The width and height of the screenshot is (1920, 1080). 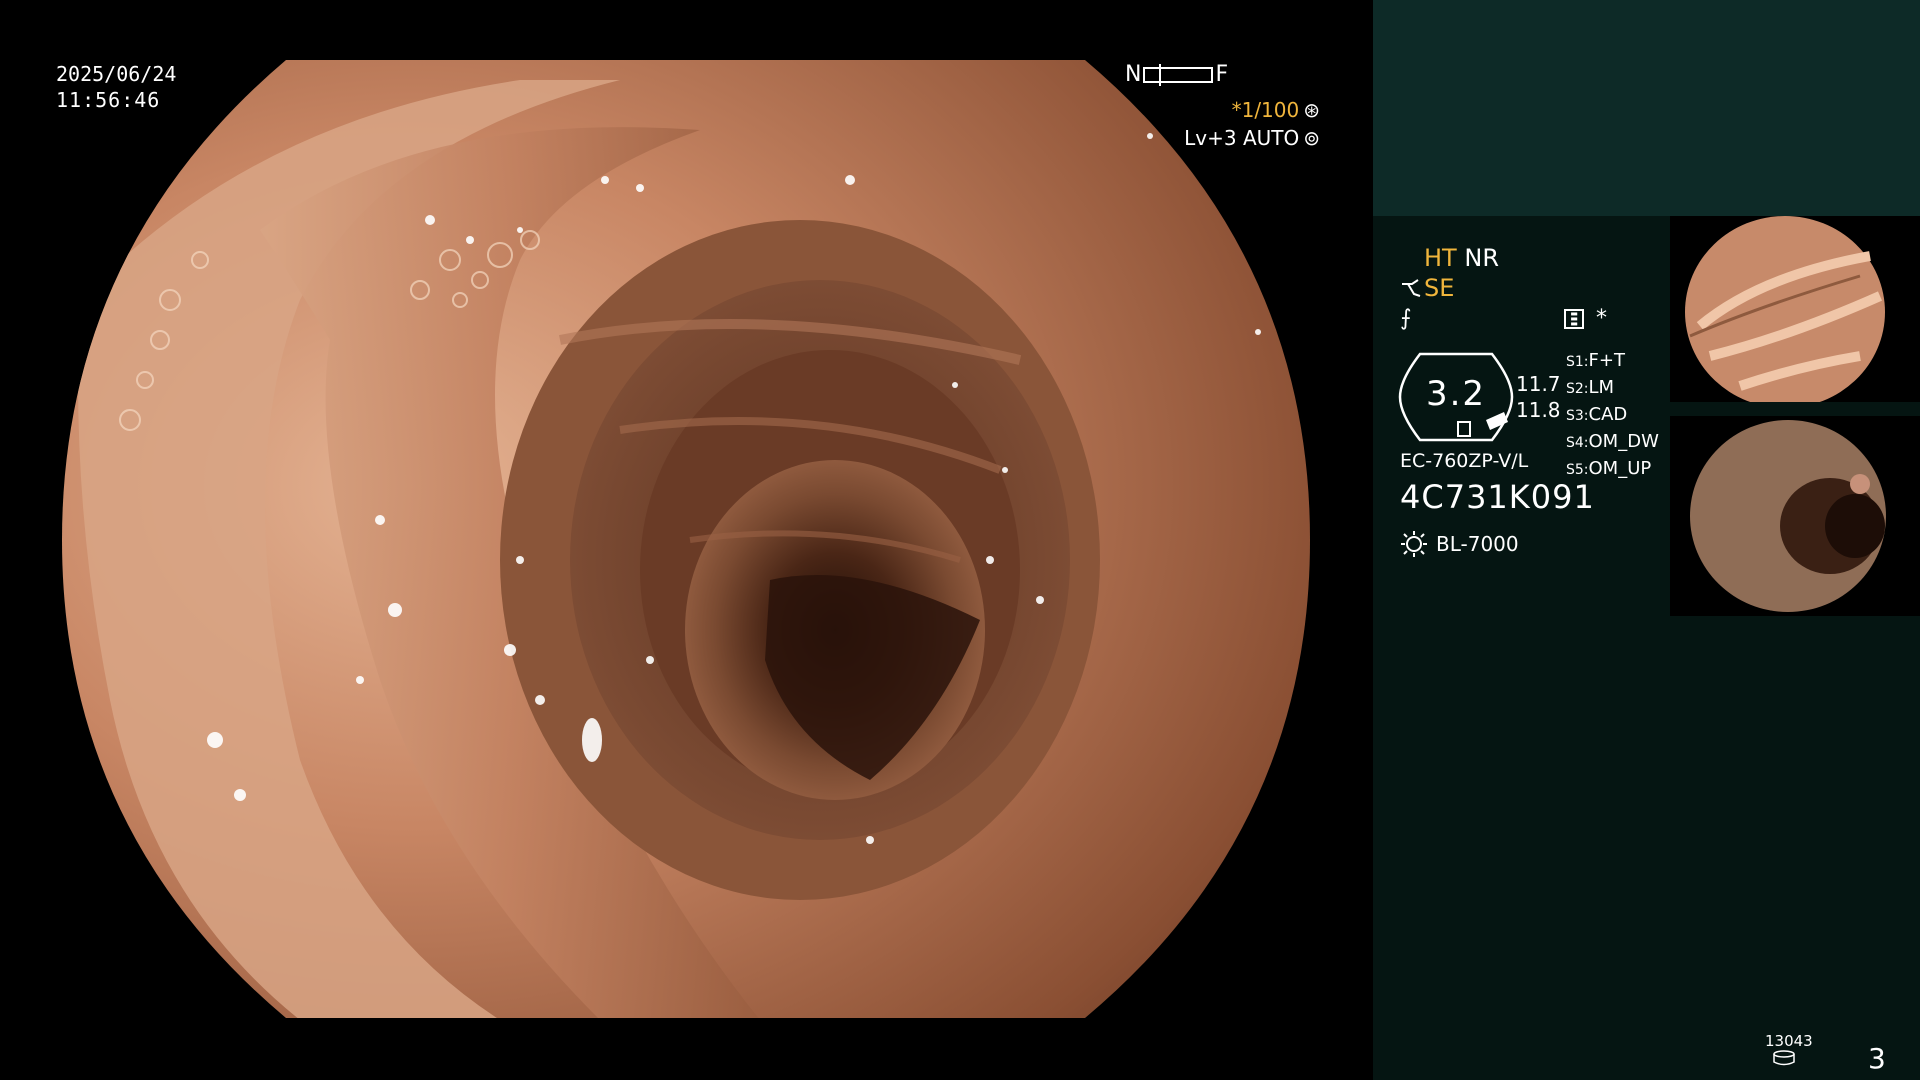 I want to click on s-mode-row: S4:OM_DW, so click(x=1612, y=441).